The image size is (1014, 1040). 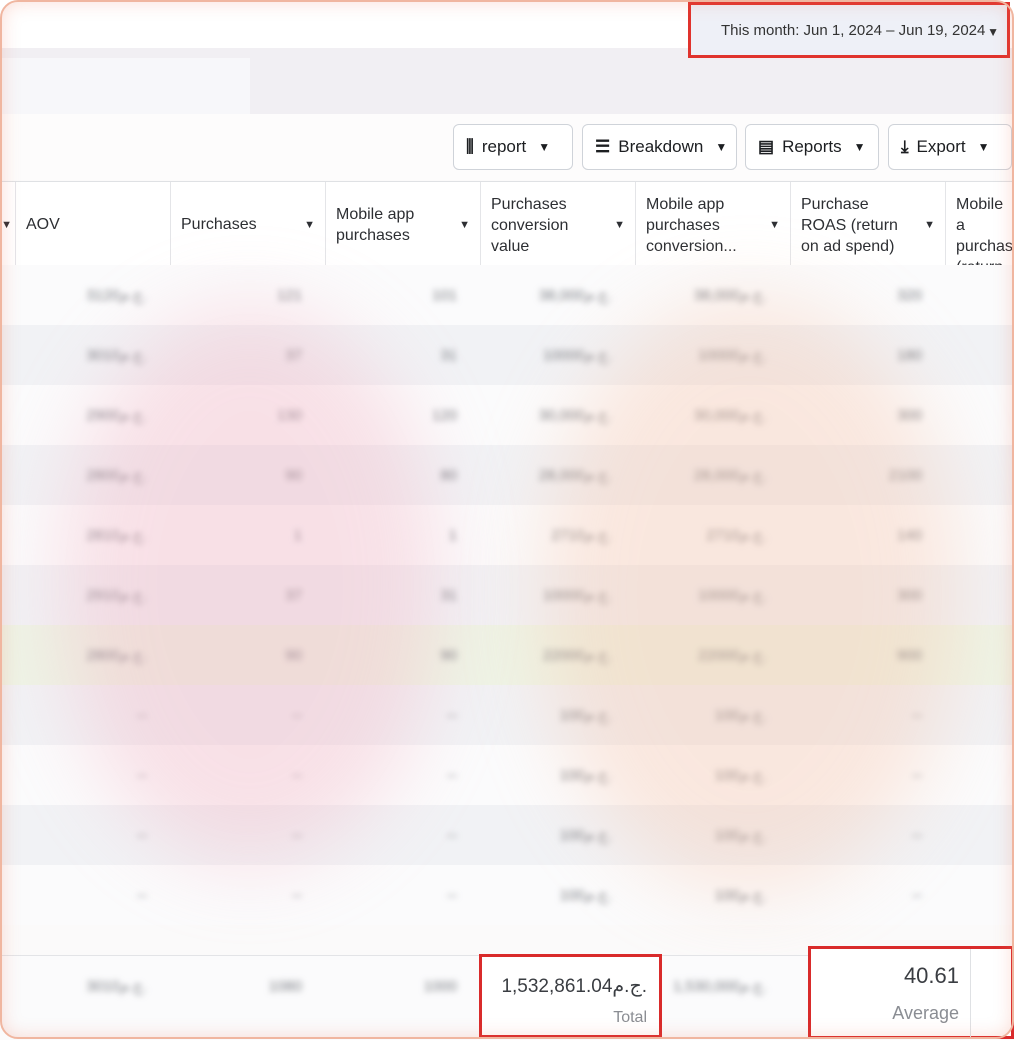 What do you see at coordinates (849, 225) in the screenshot?
I see `column-label: Purchase ROAS (return on ad spend)` at bounding box center [849, 225].